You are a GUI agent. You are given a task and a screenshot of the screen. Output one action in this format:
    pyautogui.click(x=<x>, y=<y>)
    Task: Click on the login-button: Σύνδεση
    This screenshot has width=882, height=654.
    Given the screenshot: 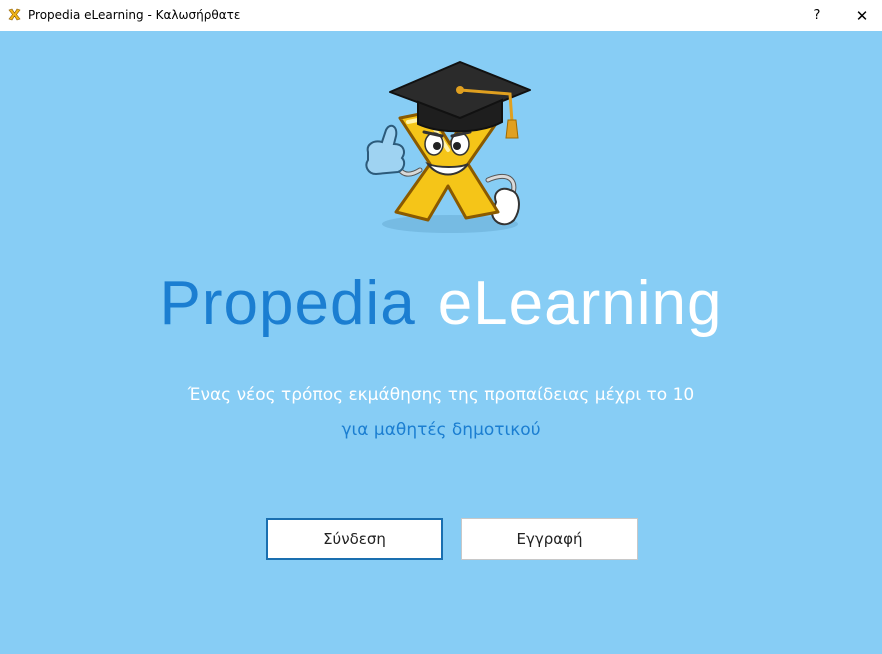 What is the action you would take?
    pyautogui.click(x=354, y=539)
    